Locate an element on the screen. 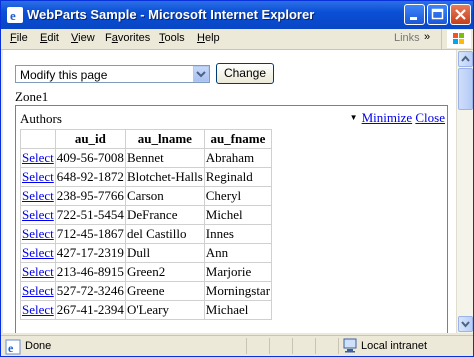 The image size is (474, 357). status-text: Done is located at coordinates (38, 346).